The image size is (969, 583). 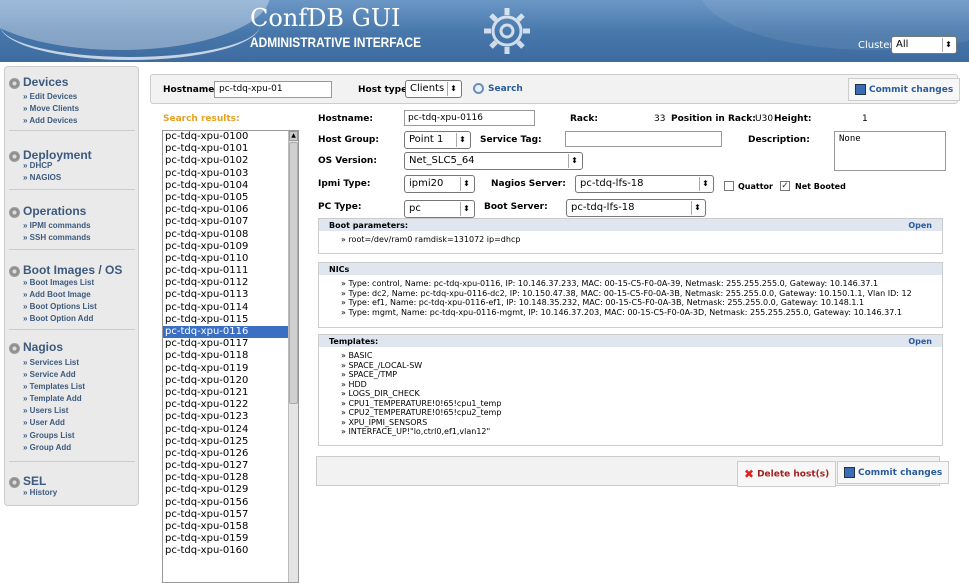 I want to click on sidebar-item-users-list: Users List, so click(x=46, y=410).